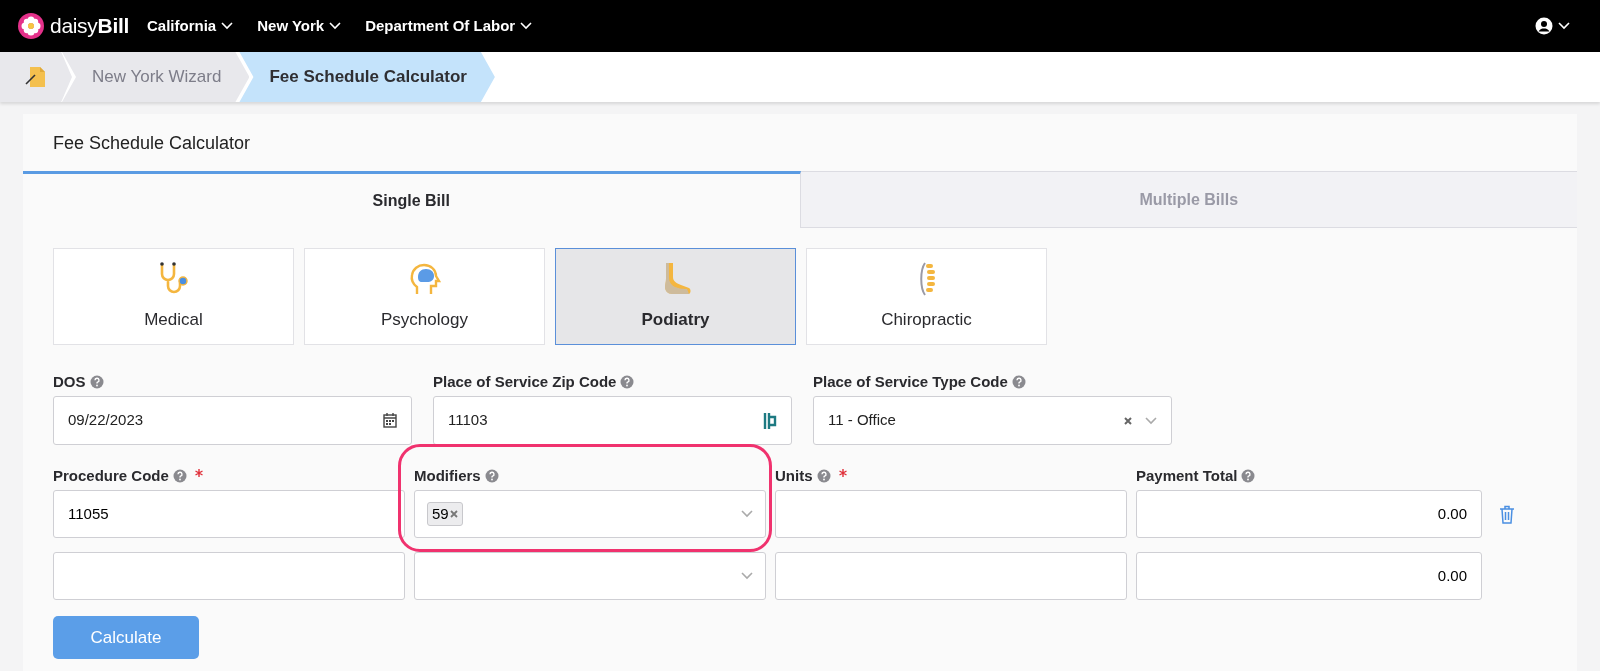  What do you see at coordinates (951, 474) in the screenshot?
I see `column-label: Units` at bounding box center [951, 474].